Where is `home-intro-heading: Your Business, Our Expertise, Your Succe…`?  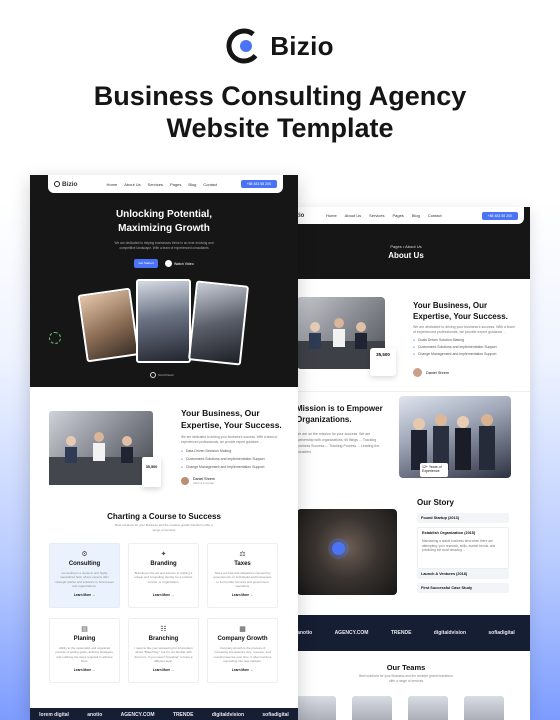
home-intro-heading: Your Business, Our Expertise, Your Succe… is located at coordinates (231, 419).